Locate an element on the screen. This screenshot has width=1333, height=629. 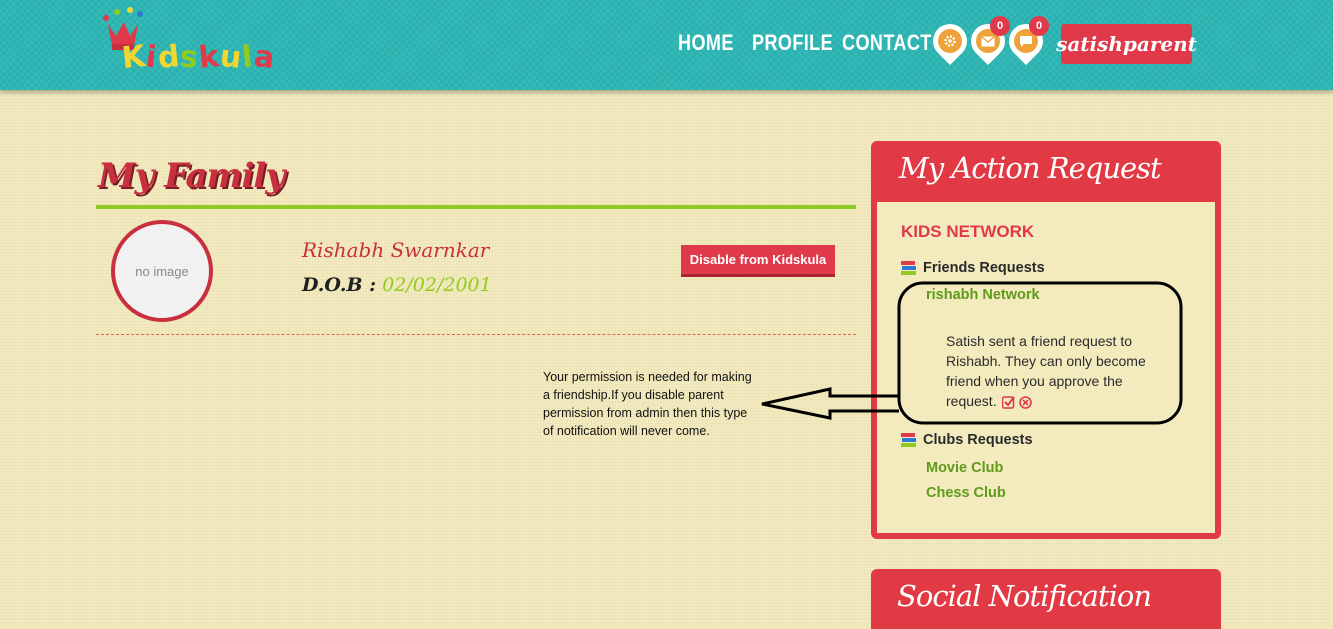
friends-requests-label: Friends Requests is located at coordinates (984, 268).